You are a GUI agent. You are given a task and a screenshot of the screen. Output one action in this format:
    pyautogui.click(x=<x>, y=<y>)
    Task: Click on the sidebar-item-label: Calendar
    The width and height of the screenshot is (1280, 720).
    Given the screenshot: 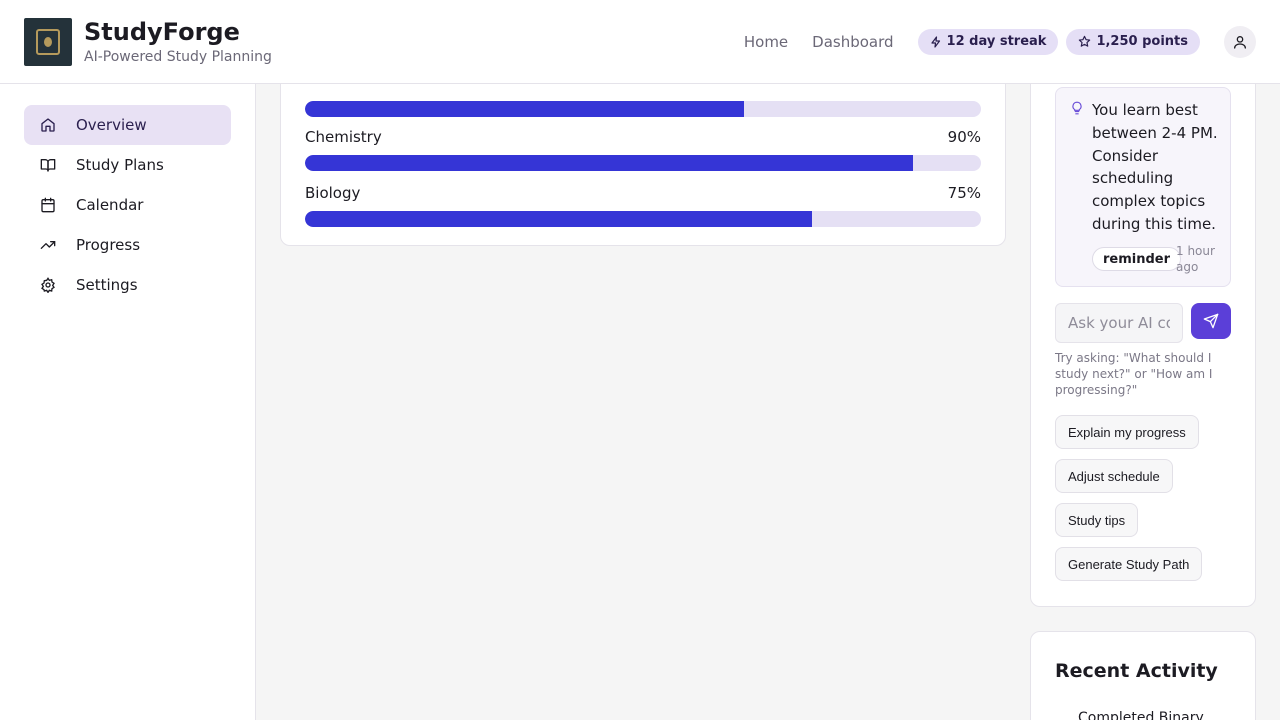 What is the action you would take?
    pyautogui.click(x=110, y=205)
    